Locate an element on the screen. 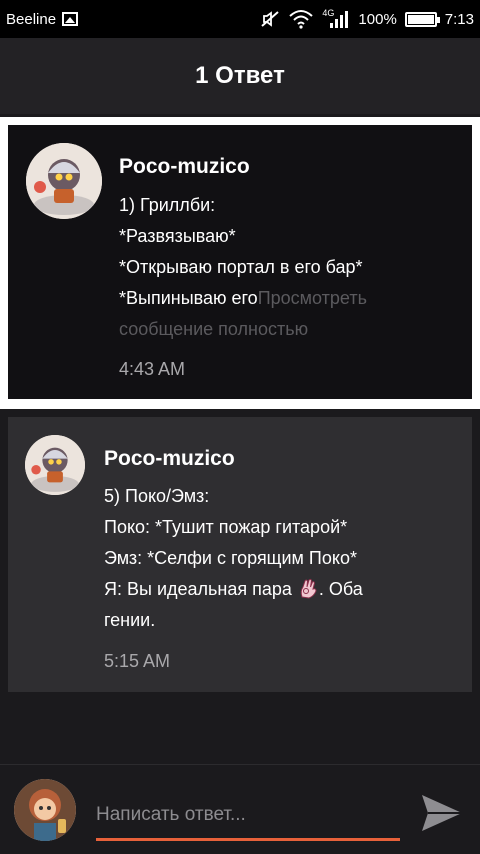  reply-line: *Выпинываю его is located at coordinates (188, 298).